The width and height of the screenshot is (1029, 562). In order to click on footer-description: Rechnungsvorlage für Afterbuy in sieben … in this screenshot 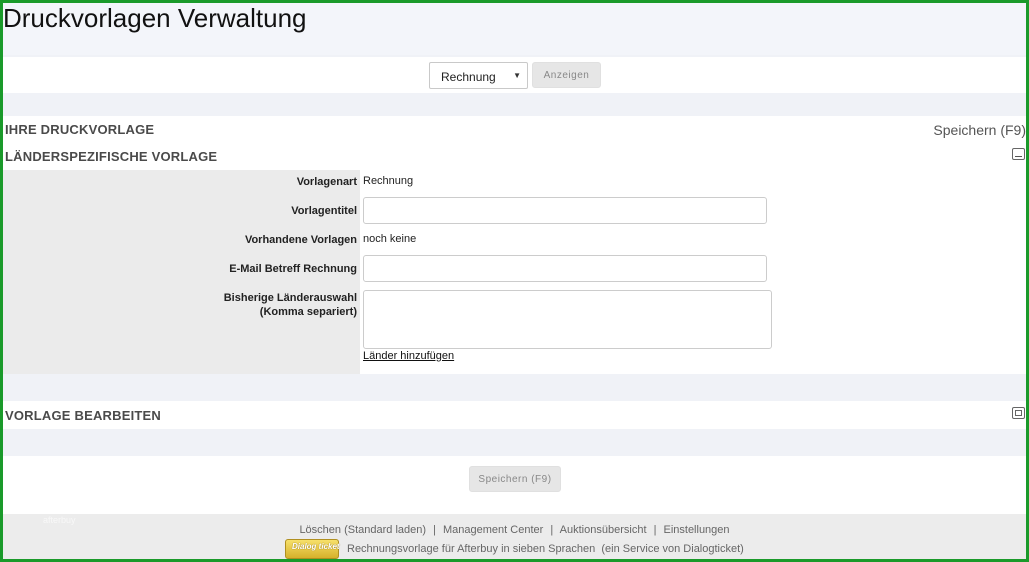, I will do `click(545, 549)`.